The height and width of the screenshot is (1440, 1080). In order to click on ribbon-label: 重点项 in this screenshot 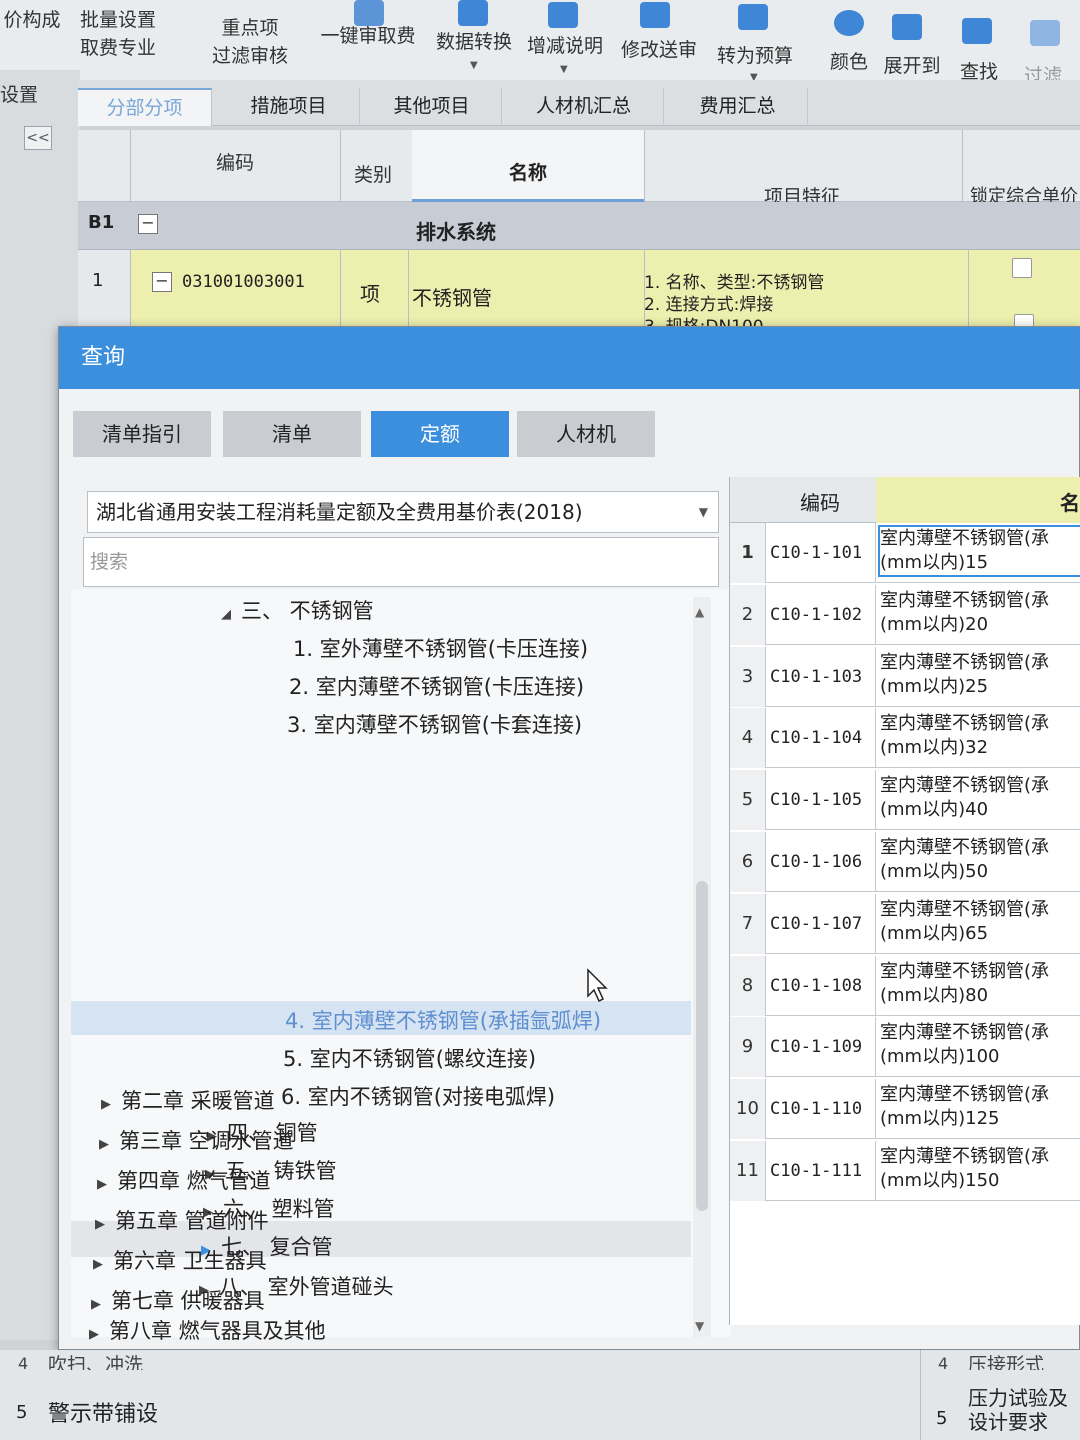, I will do `click(250, 28)`.